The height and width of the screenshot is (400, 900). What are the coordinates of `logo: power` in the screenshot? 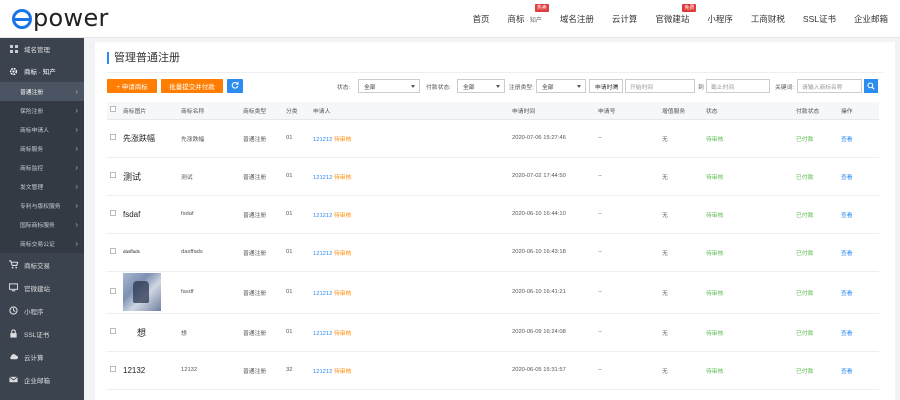 It's located at (60, 18).